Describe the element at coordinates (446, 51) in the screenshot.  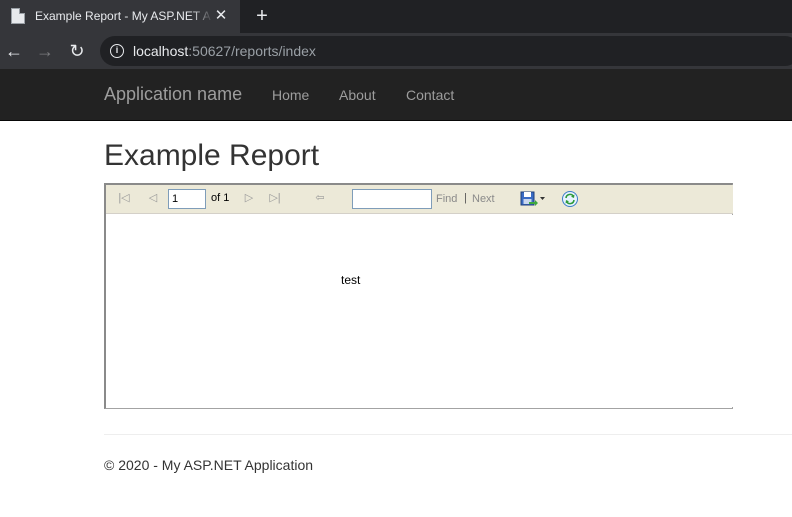
I see `address-bar: i localhost:50627/reports/index` at that location.